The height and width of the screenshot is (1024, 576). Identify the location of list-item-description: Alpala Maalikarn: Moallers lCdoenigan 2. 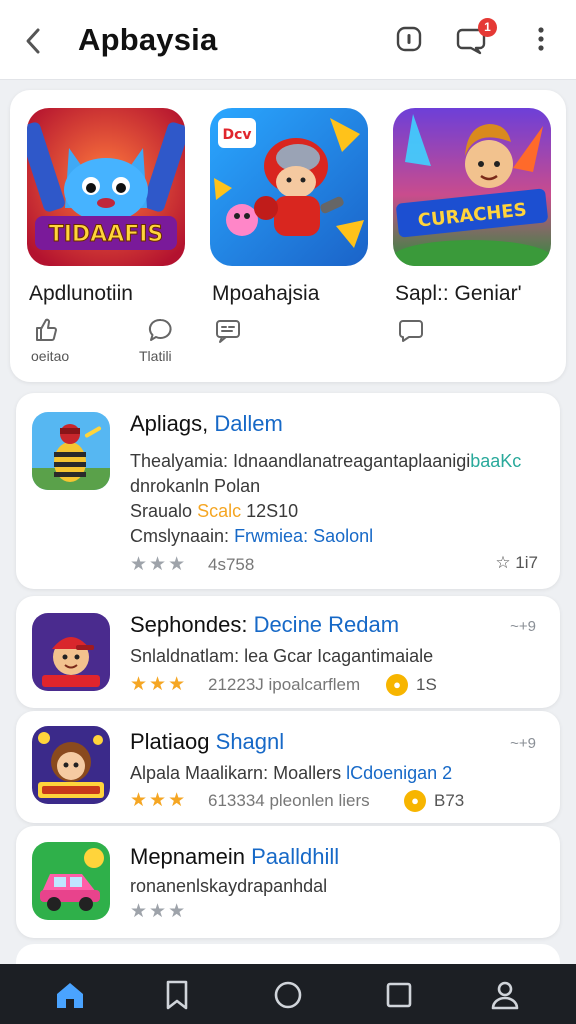
(291, 773).